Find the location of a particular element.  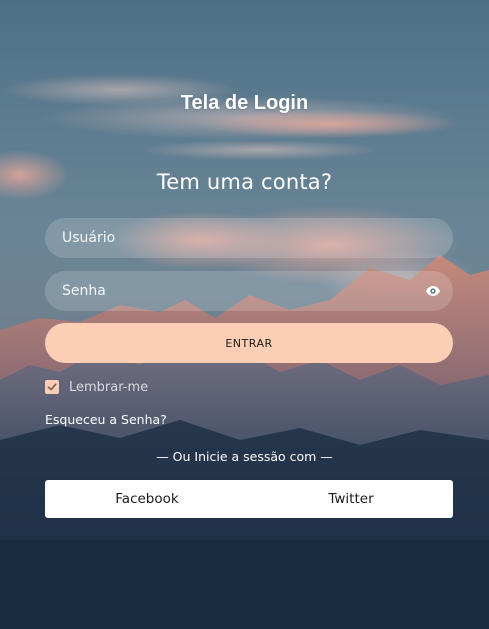

forgot-password-link: Esqueceu a Senha? is located at coordinates (106, 419).